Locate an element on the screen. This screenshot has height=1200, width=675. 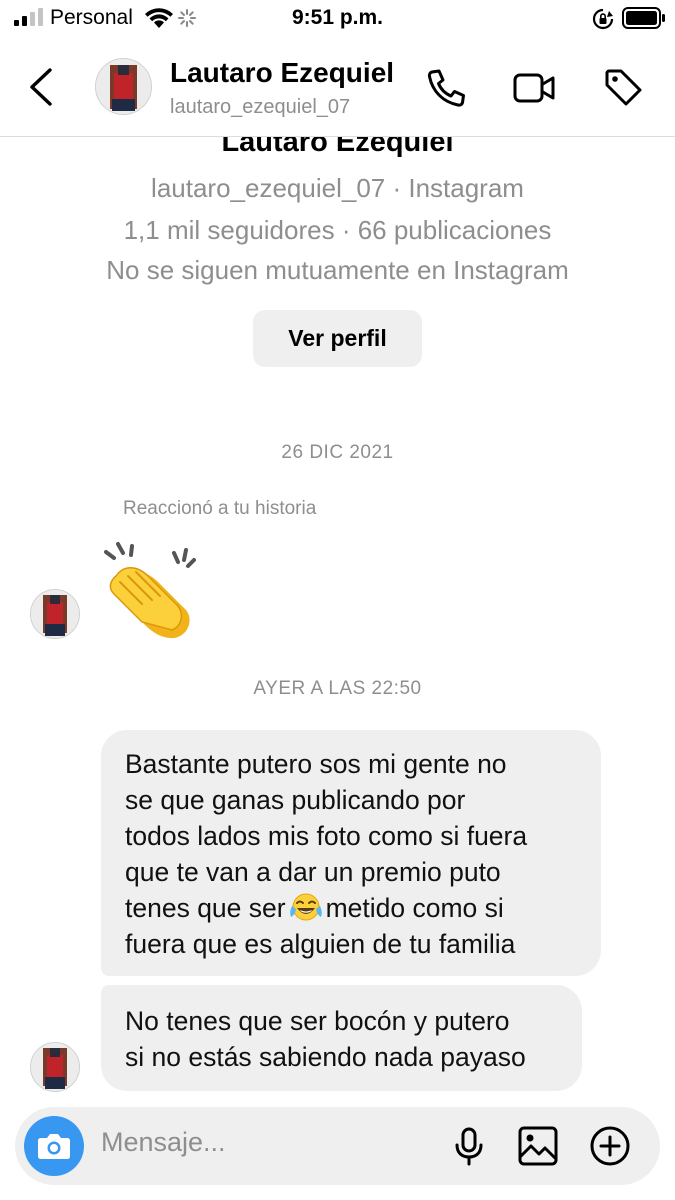
gallery-icon is located at coordinates (538, 1146).